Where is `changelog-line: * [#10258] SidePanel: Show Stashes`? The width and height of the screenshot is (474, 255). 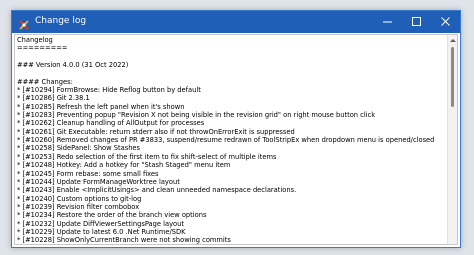 changelog-line: * [#10258] SidePanel: Show Stashes is located at coordinates (79, 148).